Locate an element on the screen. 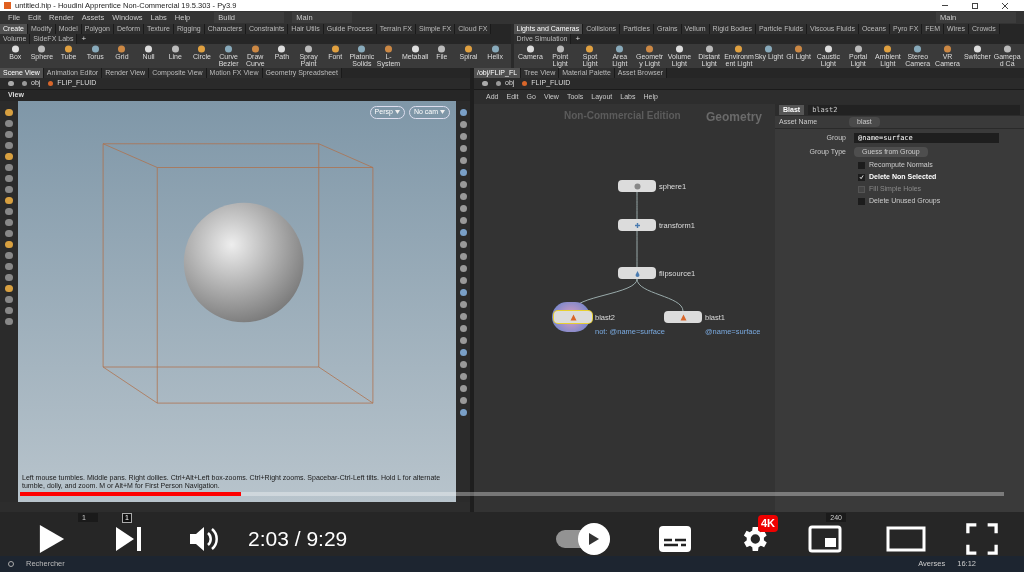 This screenshot has height=572, width=1024. theater-mode-icon is located at coordinates (906, 539).